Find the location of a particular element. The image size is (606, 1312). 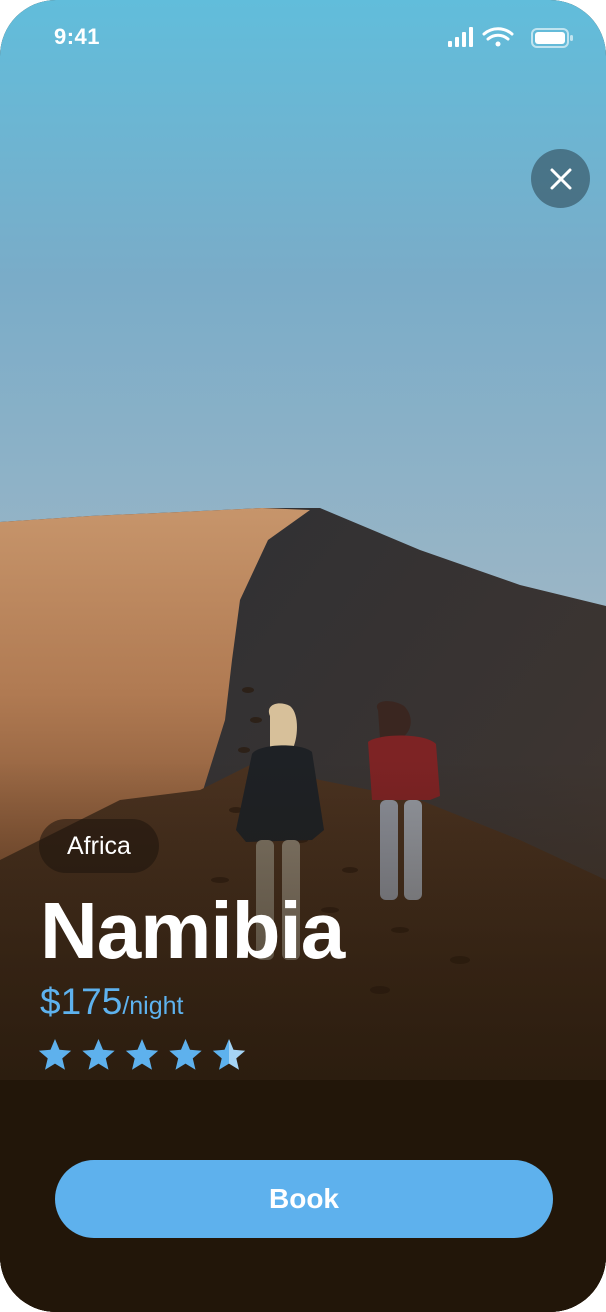

region-badge: Africa is located at coordinates (99, 846).